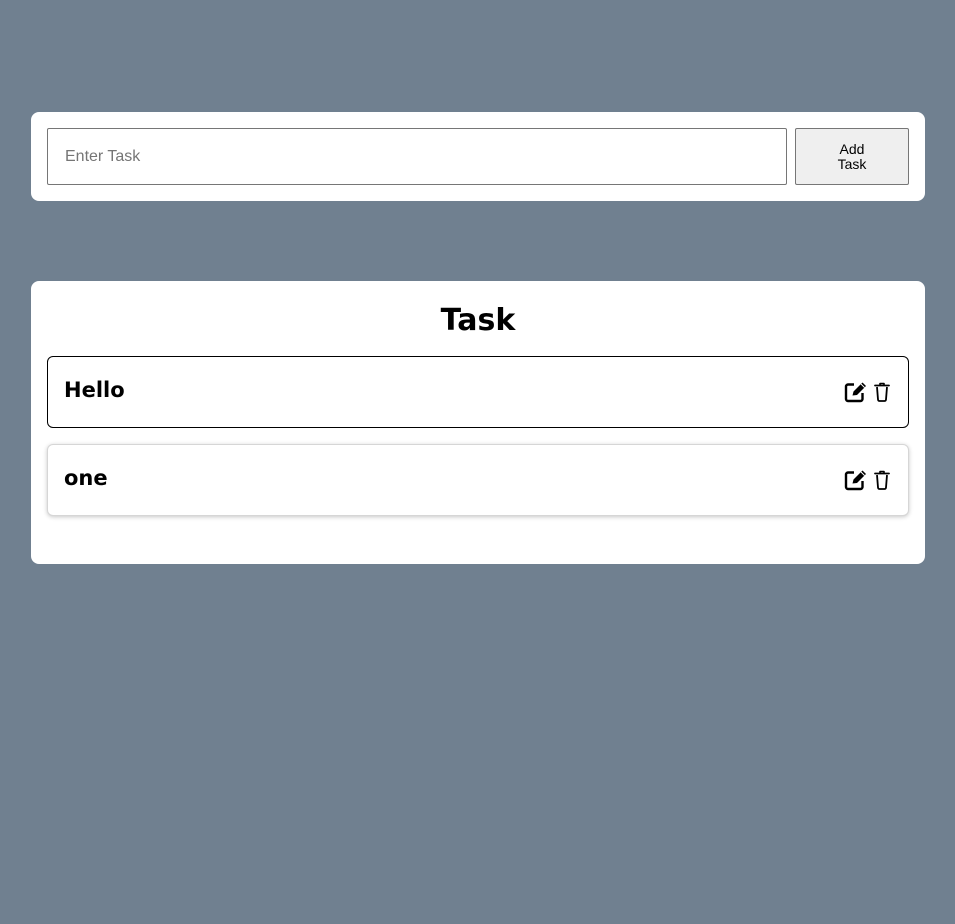 The image size is (955, 924). Describe the element at coordinates (94, 390) in the screenshot. I see `task-item-text: Hello` at that location.